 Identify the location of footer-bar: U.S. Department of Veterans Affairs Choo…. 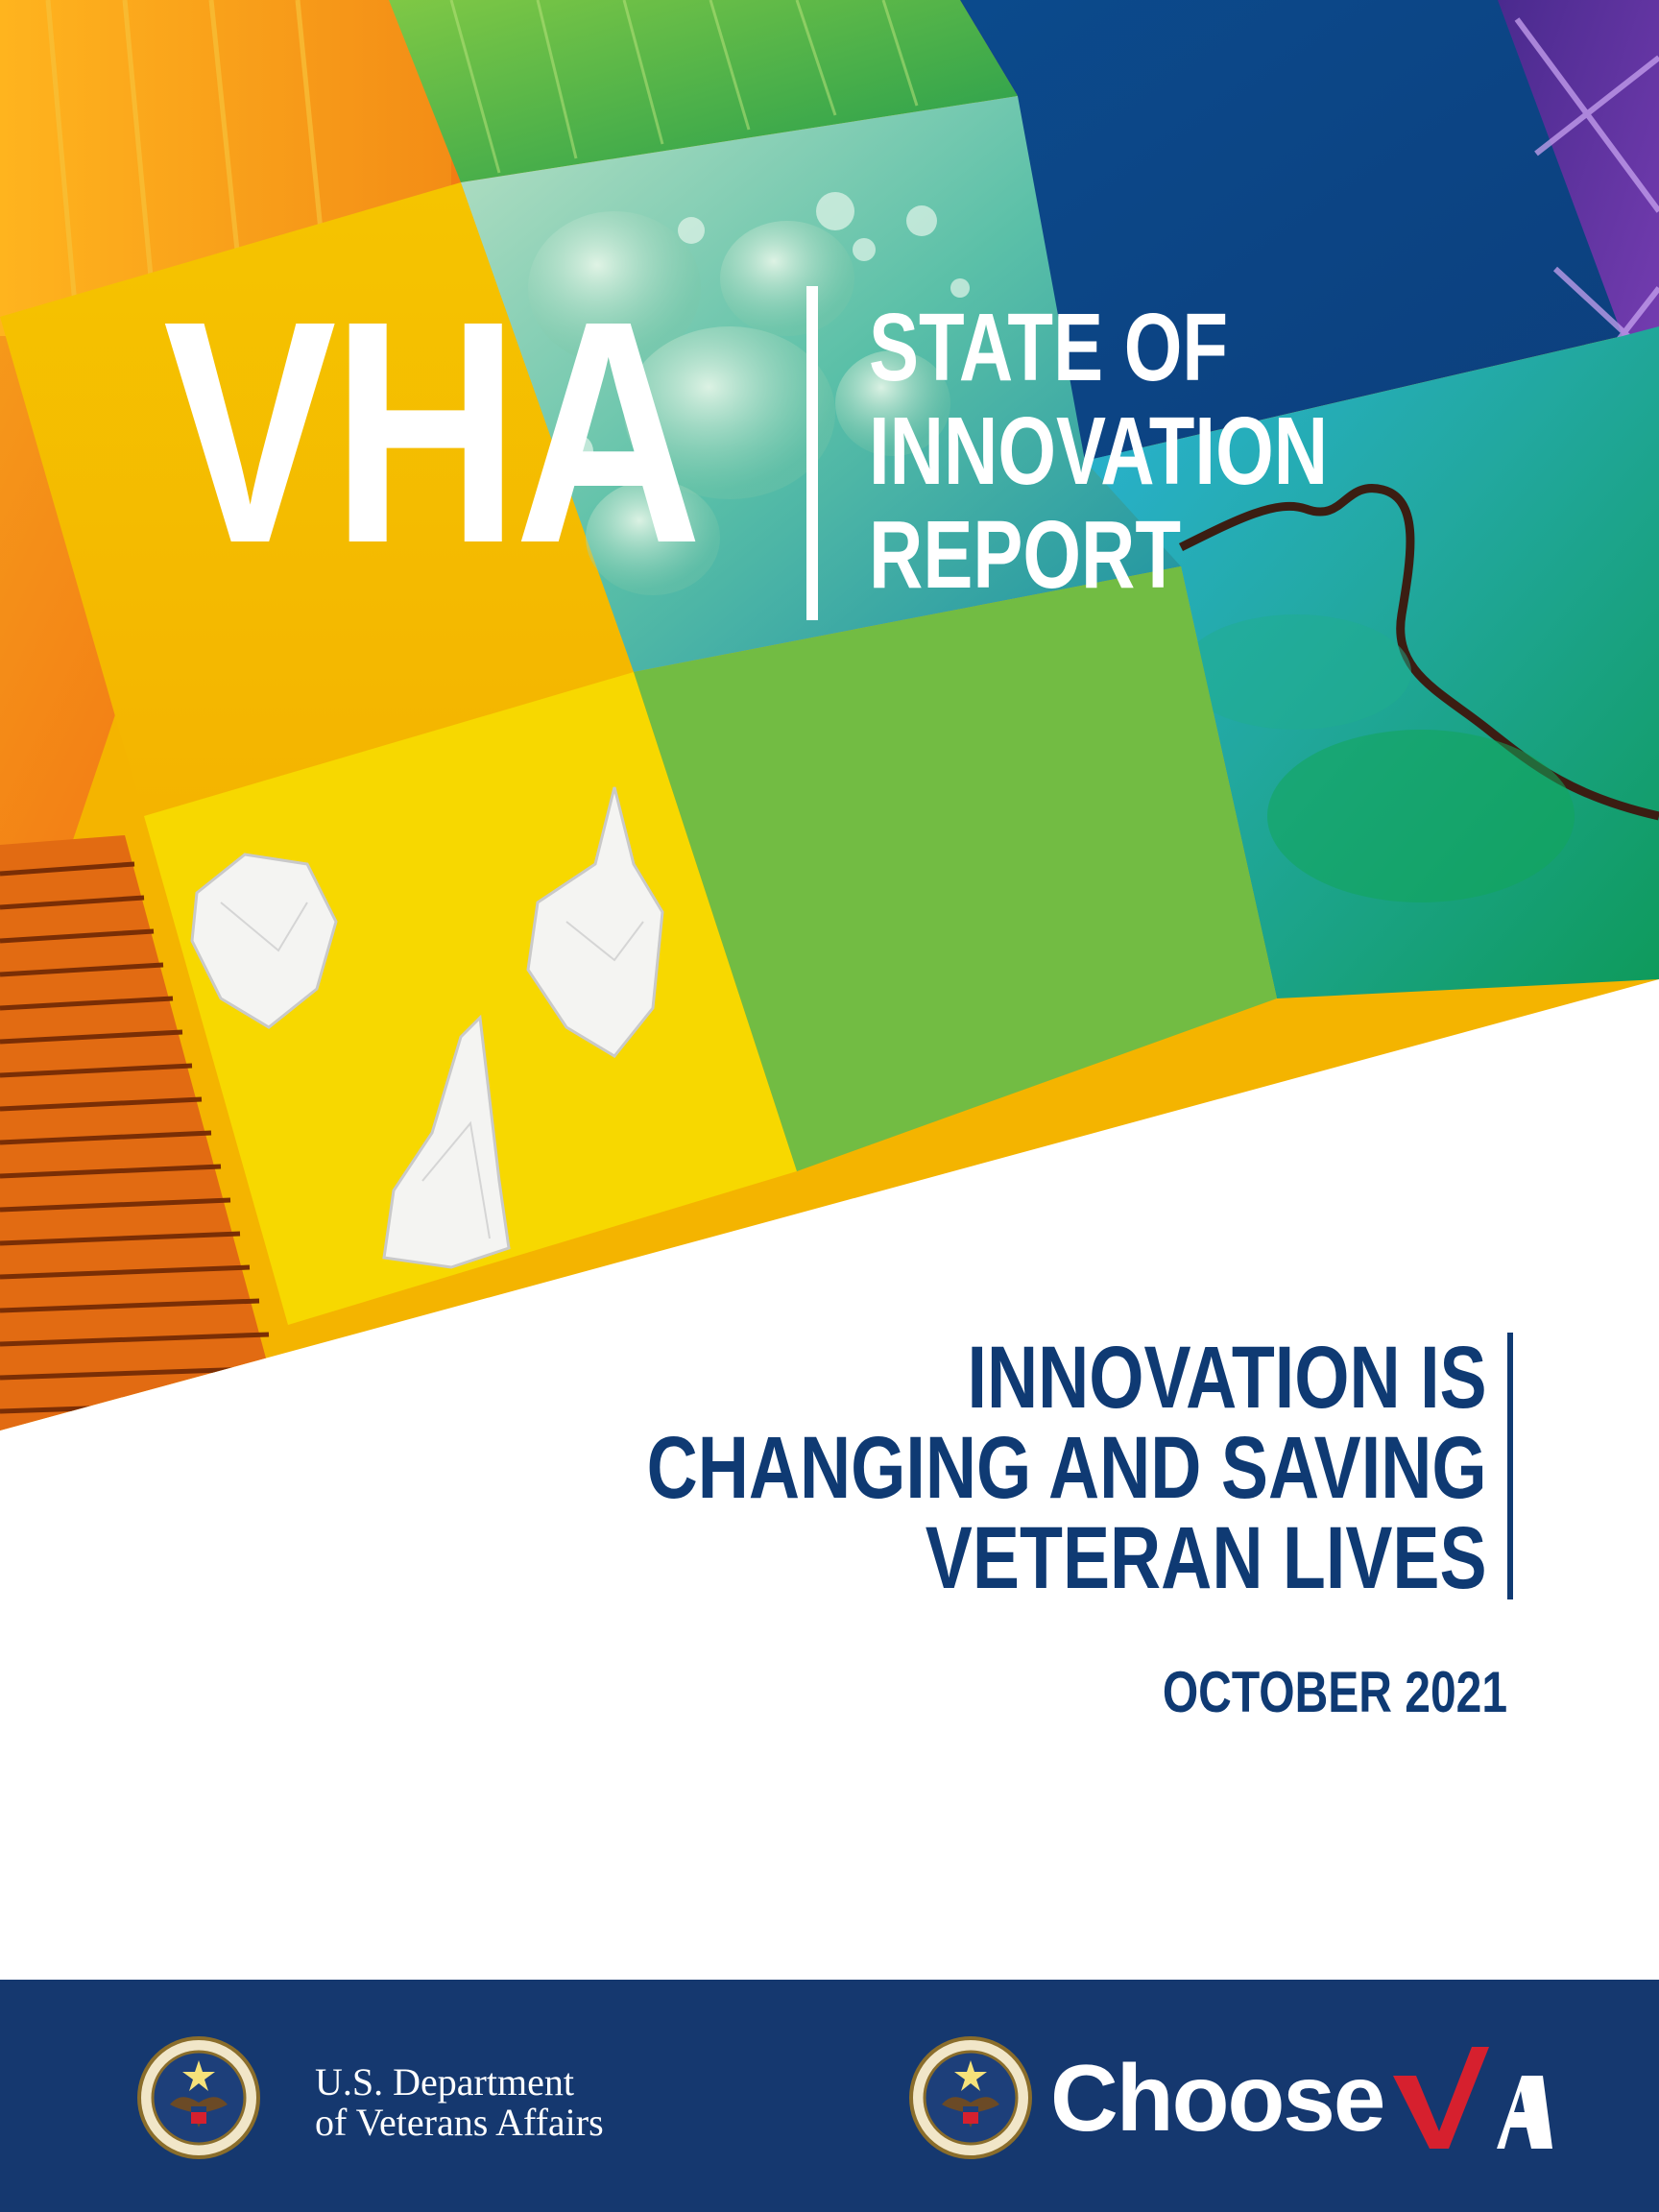
(829, 2096).